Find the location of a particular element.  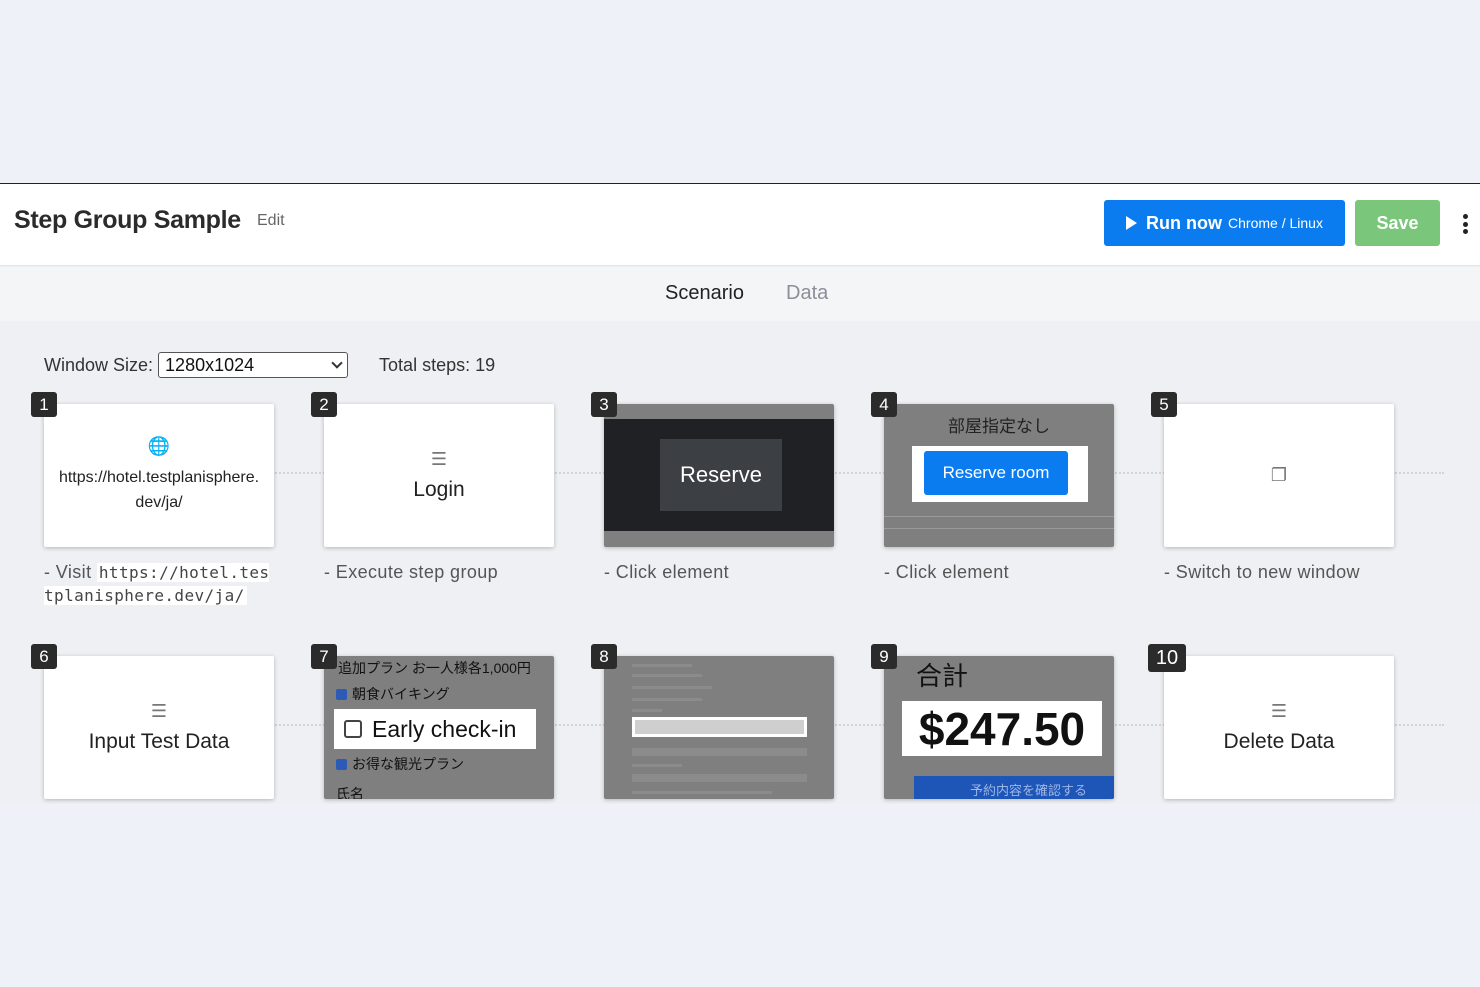

thumbnail-confirm-button: 予約内容を確認する is located at coordinates (1014, 787).